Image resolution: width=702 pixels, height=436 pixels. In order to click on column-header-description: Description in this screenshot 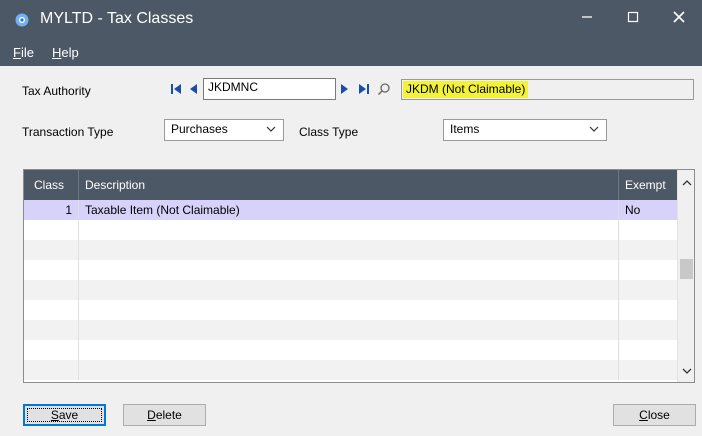, I will do `click(349, 185)`.